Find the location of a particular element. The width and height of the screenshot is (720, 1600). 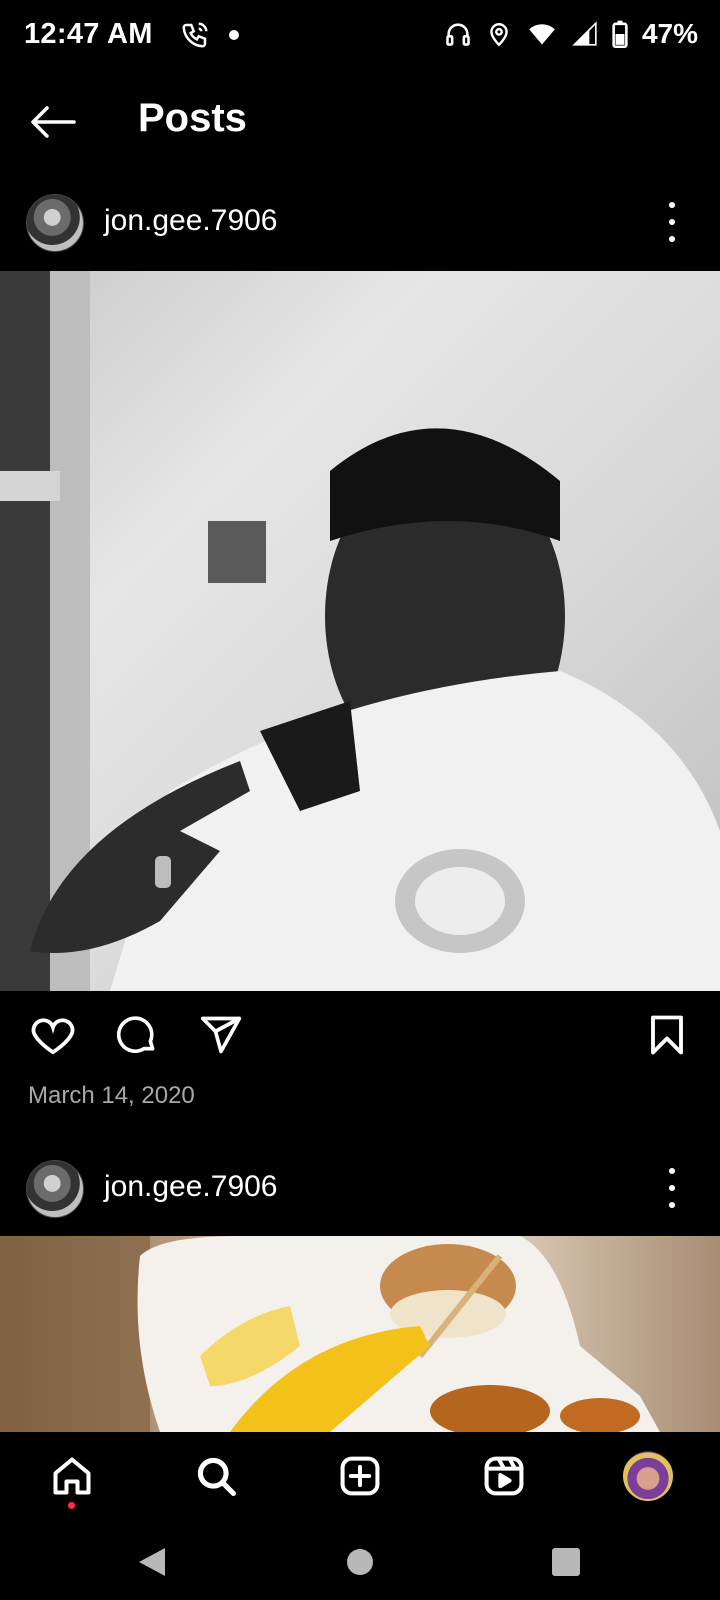

comment-icon is located at coordinates (135, 1034).